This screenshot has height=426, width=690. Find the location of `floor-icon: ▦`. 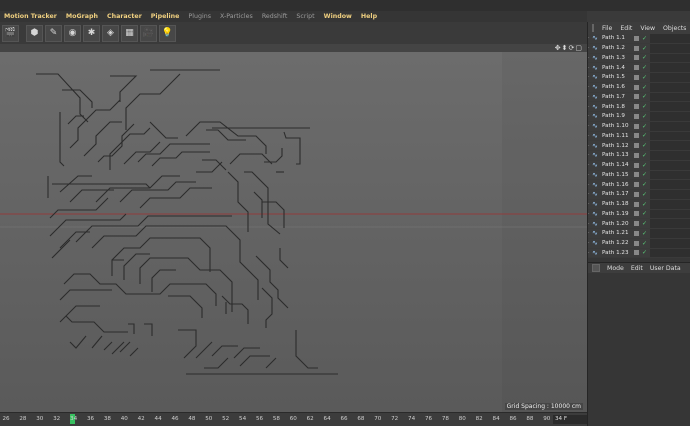

floor-icon: ▦ is located at coordinates (129, 33).